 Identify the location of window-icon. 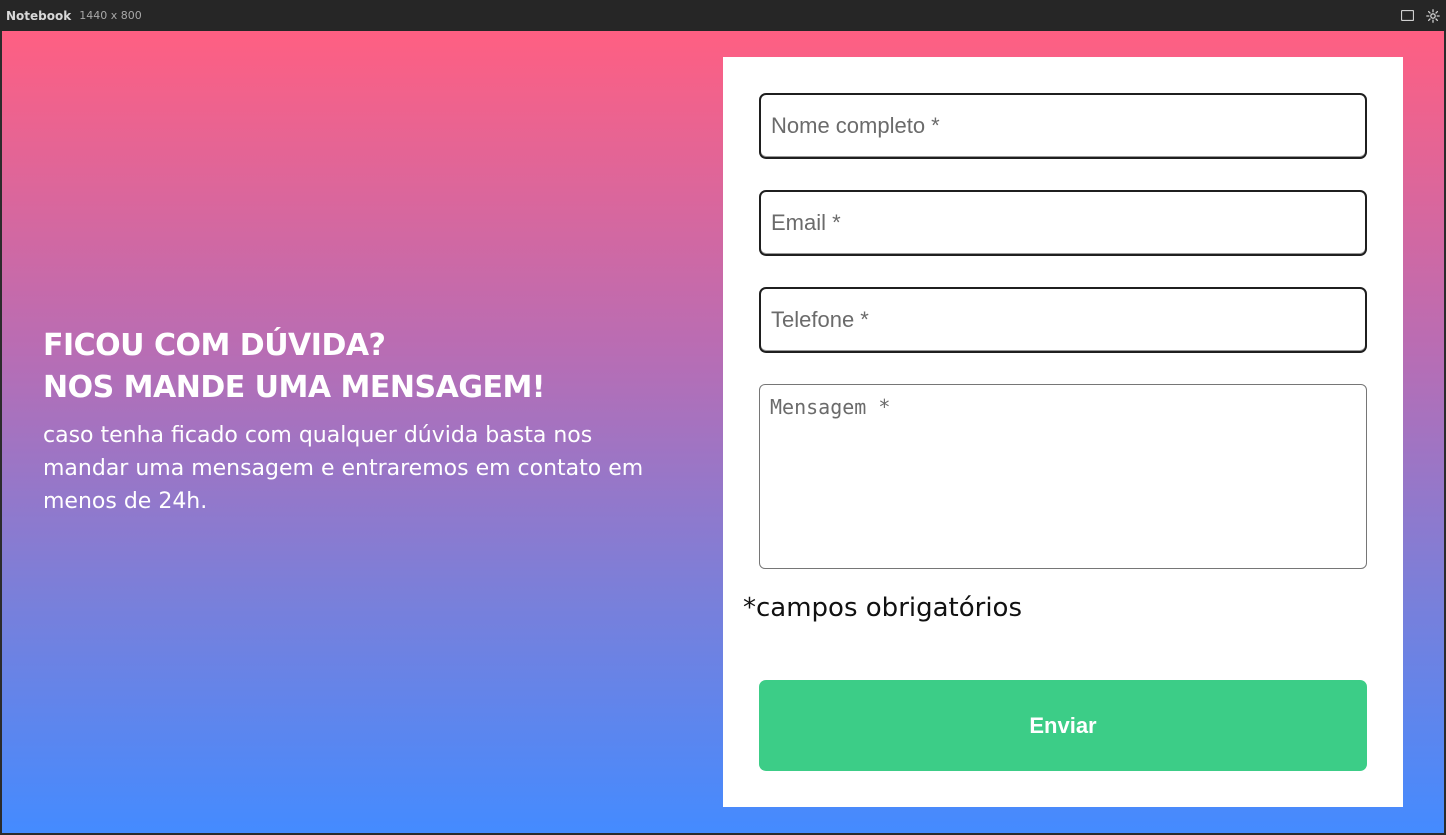
(1407, 16).